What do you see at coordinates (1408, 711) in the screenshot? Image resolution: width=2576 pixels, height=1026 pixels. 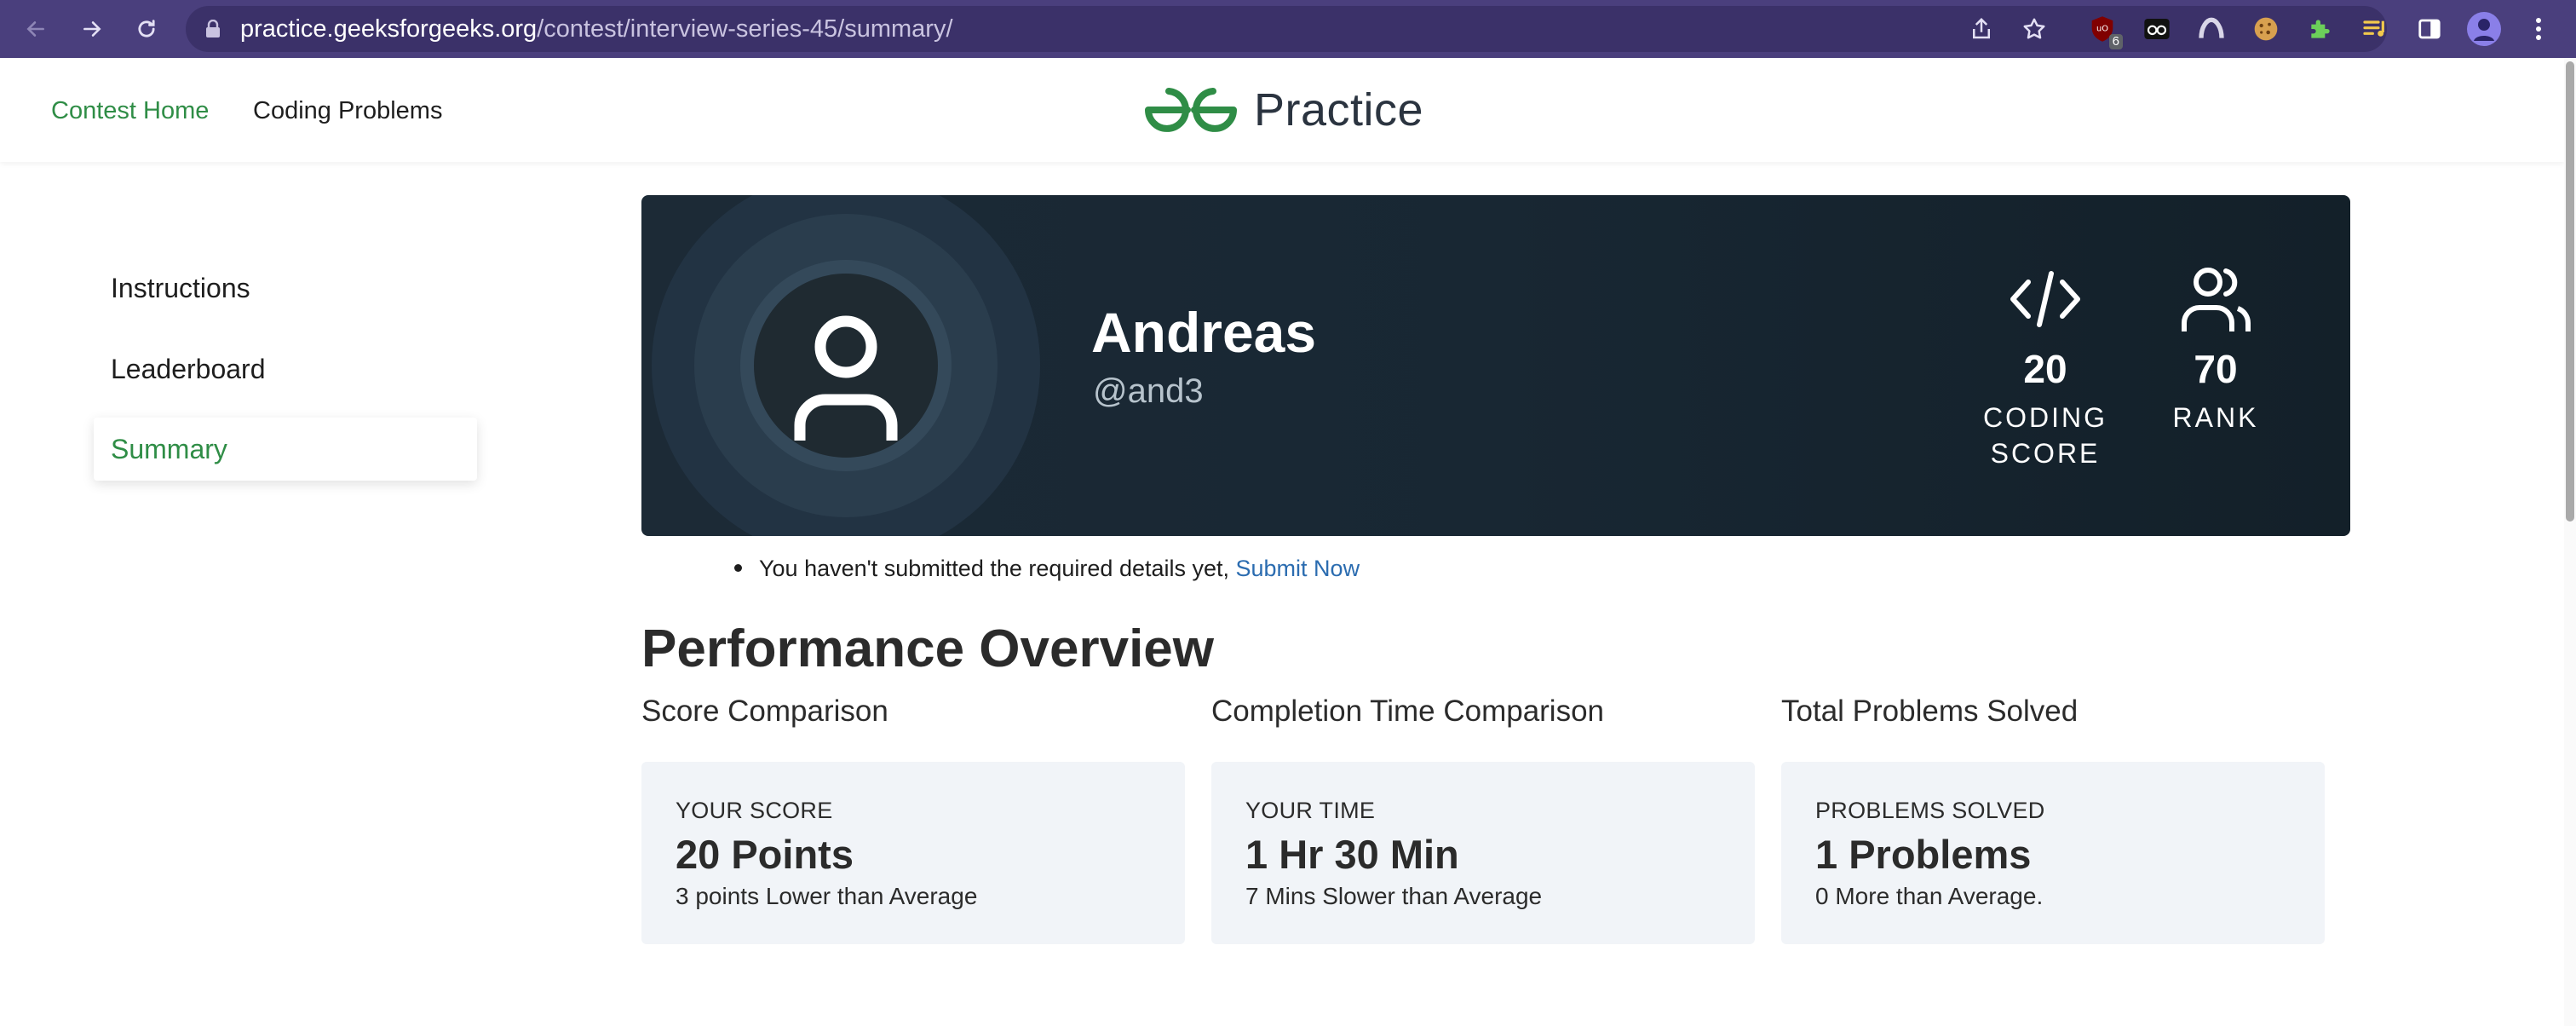 I see `completion-time-heading: Completion Time Comparison` at bounding box center [1408, 711].